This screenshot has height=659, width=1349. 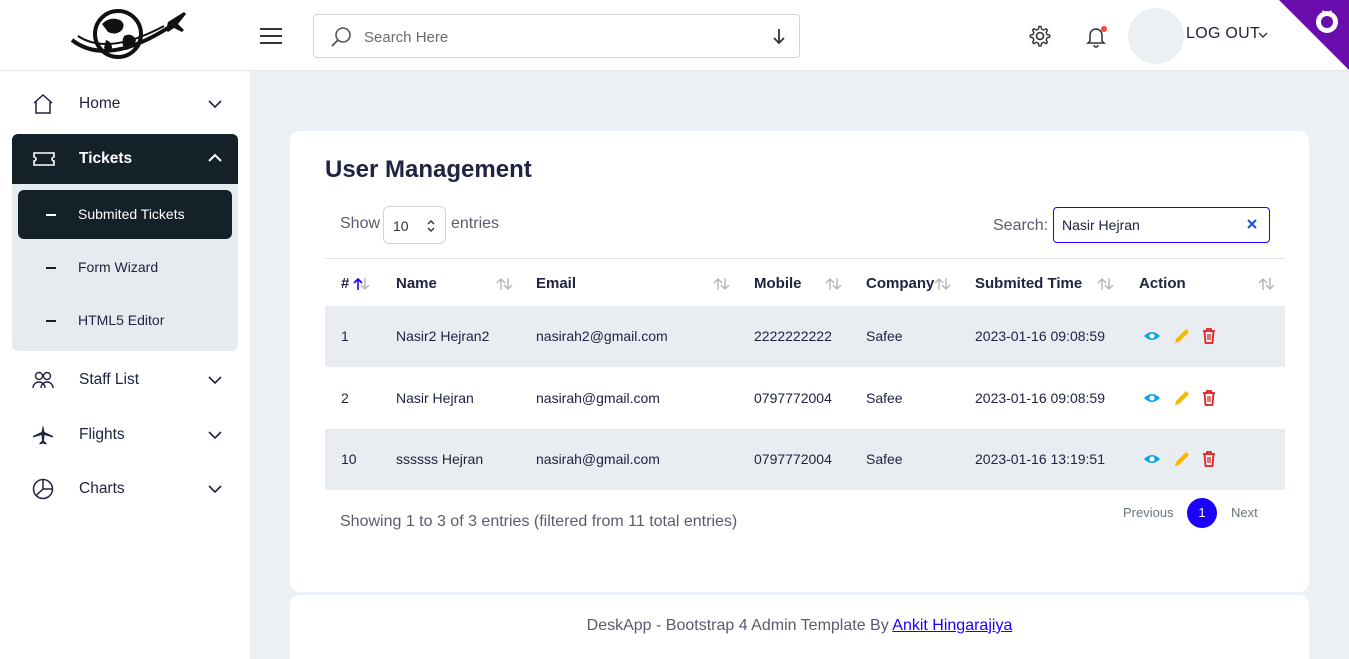 I want to click on arrow-down-icon, so click(x=779, y=37).